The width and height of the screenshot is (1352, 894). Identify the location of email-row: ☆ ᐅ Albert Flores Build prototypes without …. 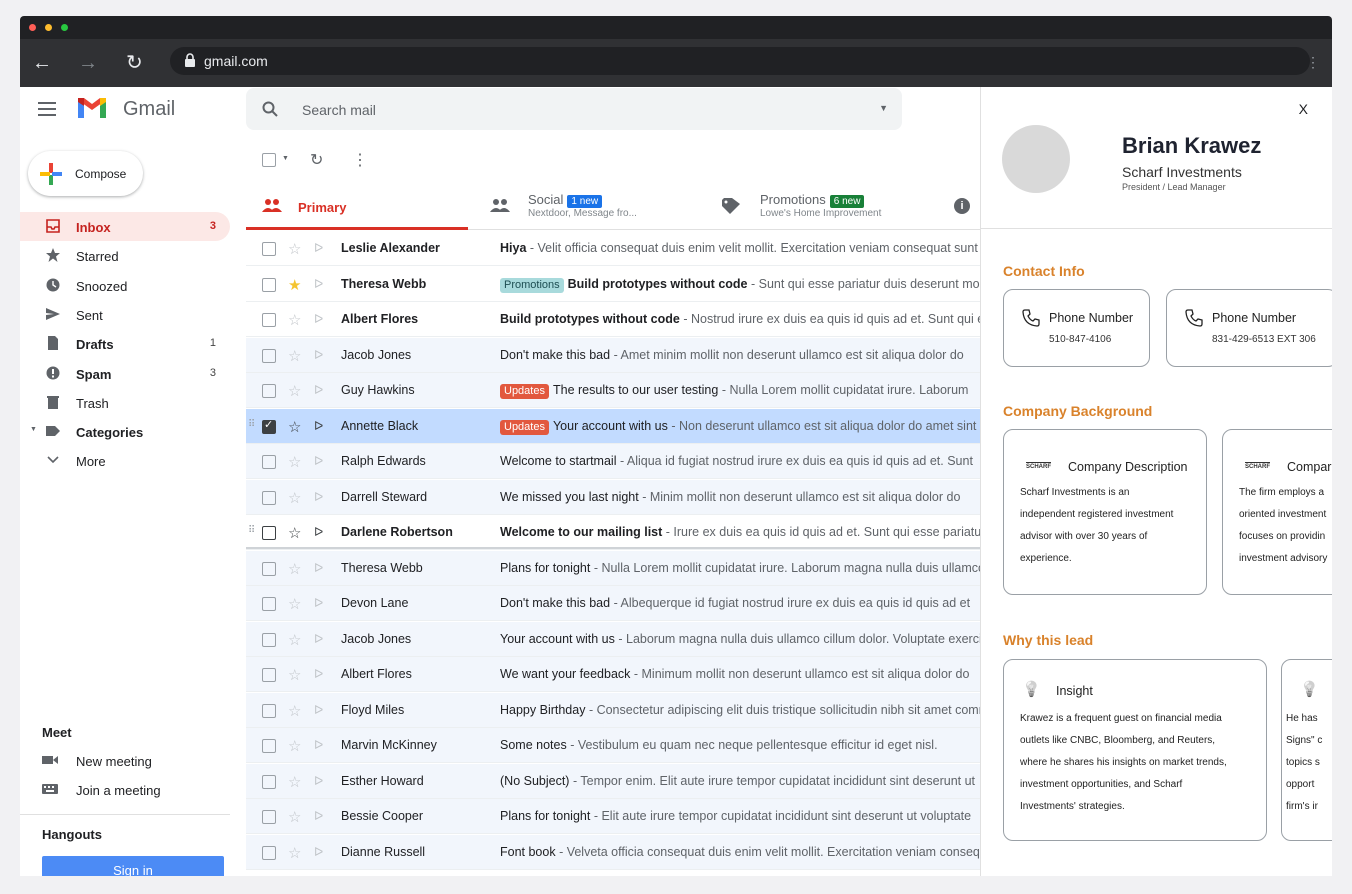
(613, 320).